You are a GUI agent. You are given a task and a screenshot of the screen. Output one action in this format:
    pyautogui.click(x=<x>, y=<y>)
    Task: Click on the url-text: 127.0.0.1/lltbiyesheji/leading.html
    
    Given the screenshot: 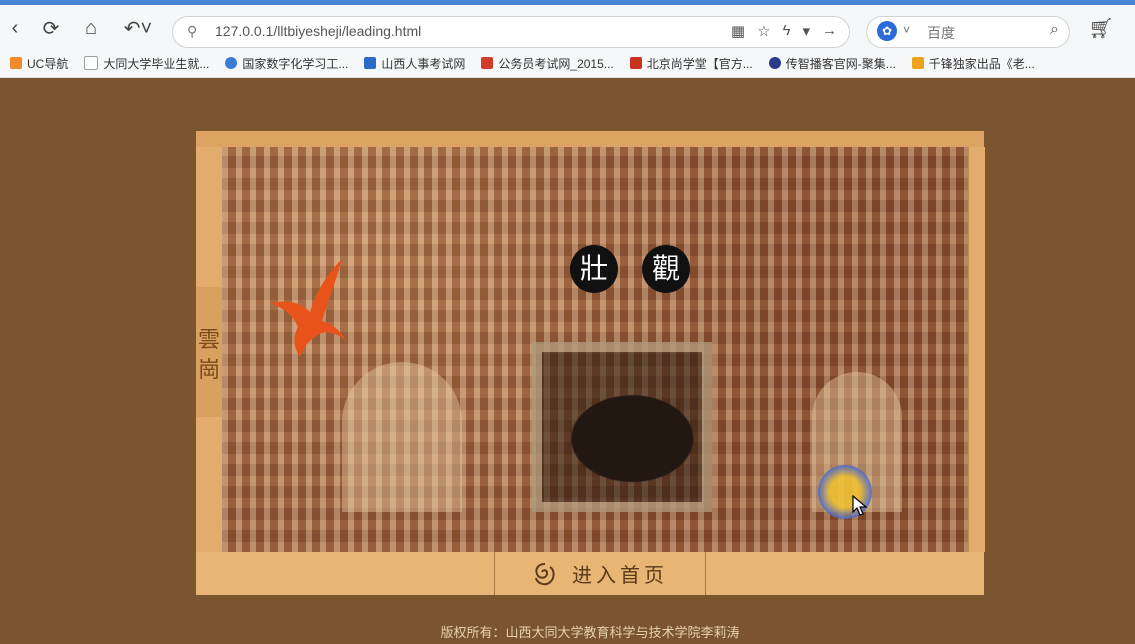 What is the action you would take?
    pyautogui.click(x=318, y=31)
    